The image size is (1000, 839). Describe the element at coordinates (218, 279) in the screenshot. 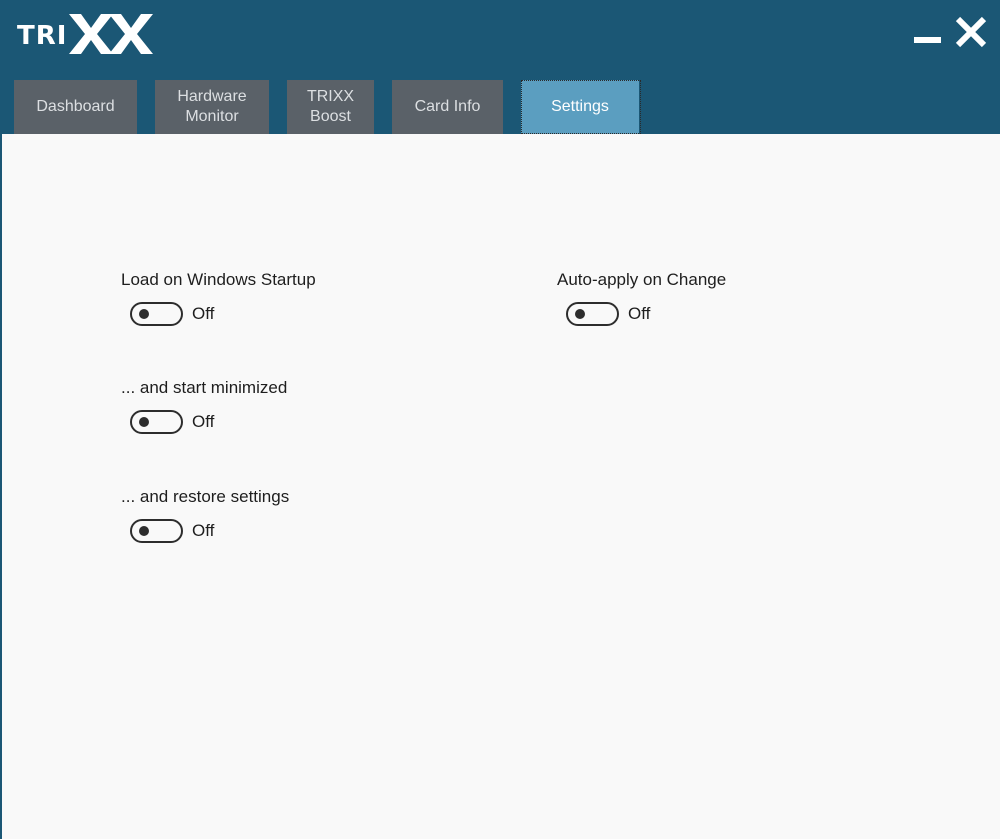

I see `setting-label: Load on Windows Startup` at that location.